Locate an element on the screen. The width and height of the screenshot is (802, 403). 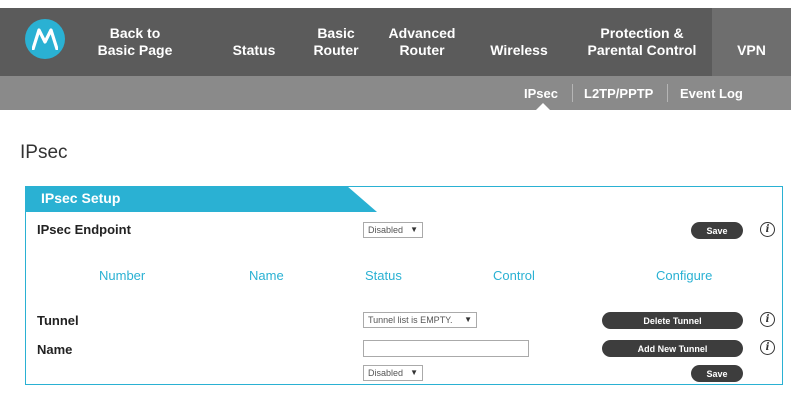
nav-label-line2: Parental Control is located at coordinates (642, 50).